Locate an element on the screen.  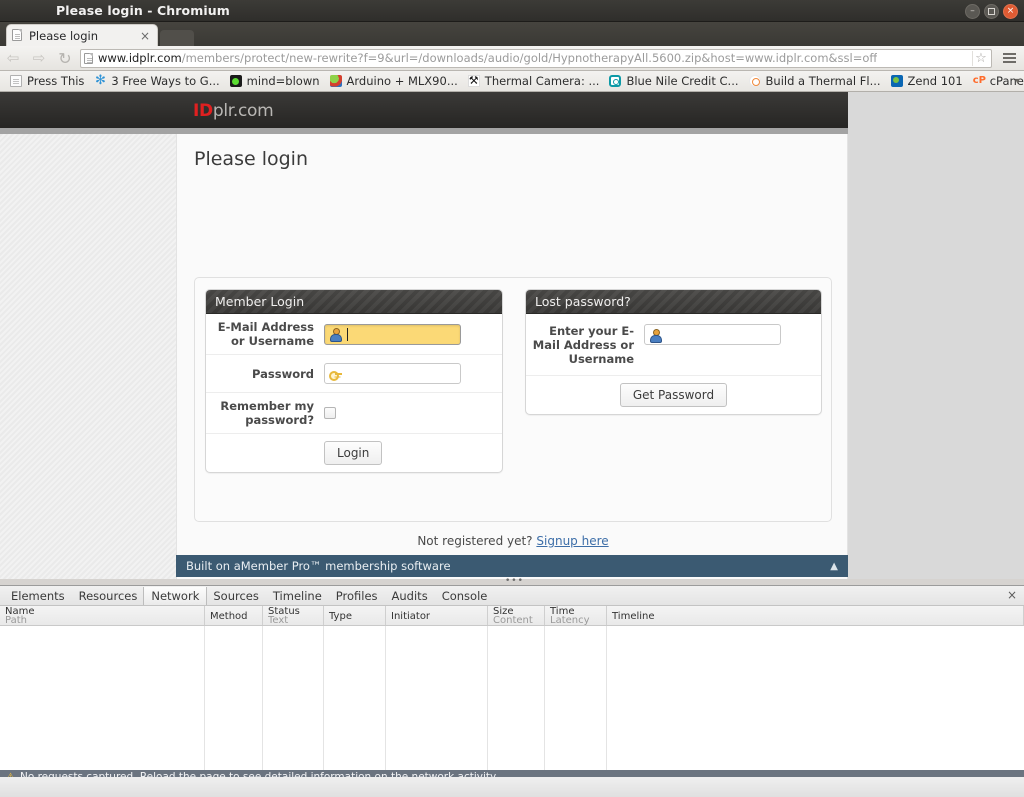
window-controls: – × is located at coordinates (991, 11).